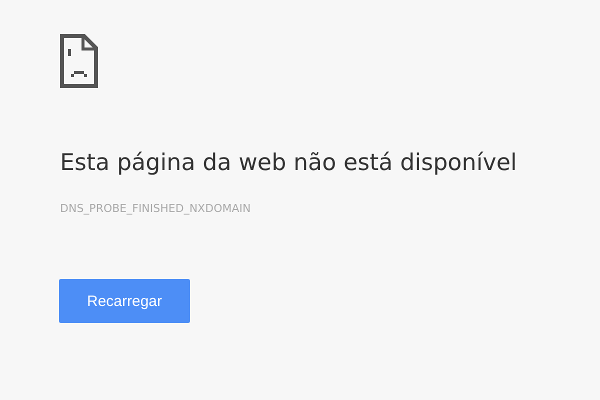  I want to click on error-code: DNS_PROBE_FINISHED_NXDOMAIN, so click(155, 208).